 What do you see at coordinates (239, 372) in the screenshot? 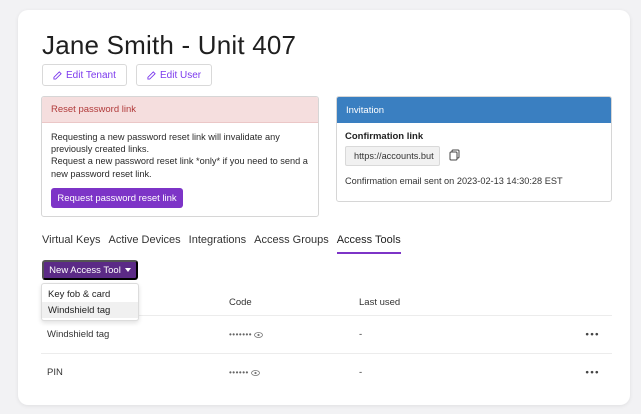
I see `code-dots: ••••••` at bounding box center [239, 372].